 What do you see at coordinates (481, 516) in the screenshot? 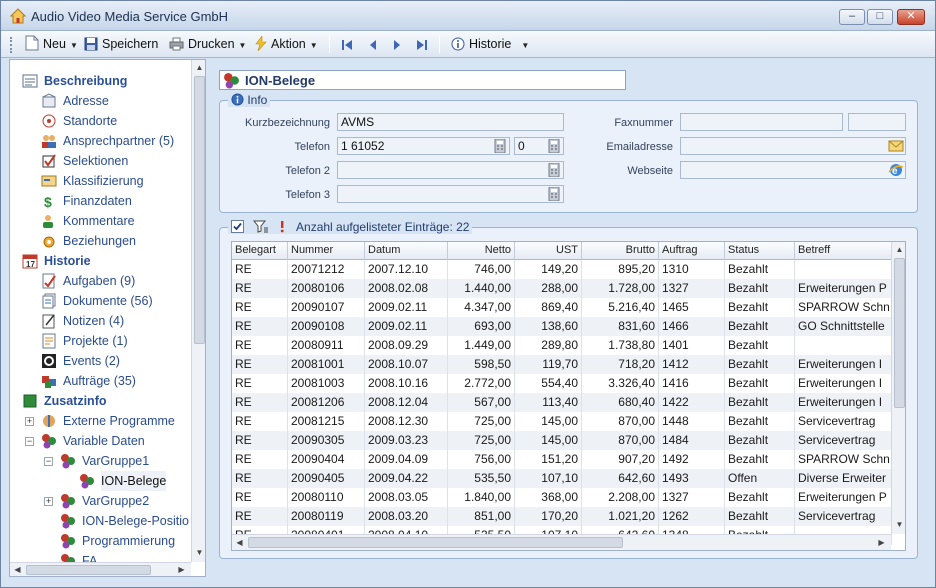
I see `cell-netto: 851,00` at bounding box center [481, 516].